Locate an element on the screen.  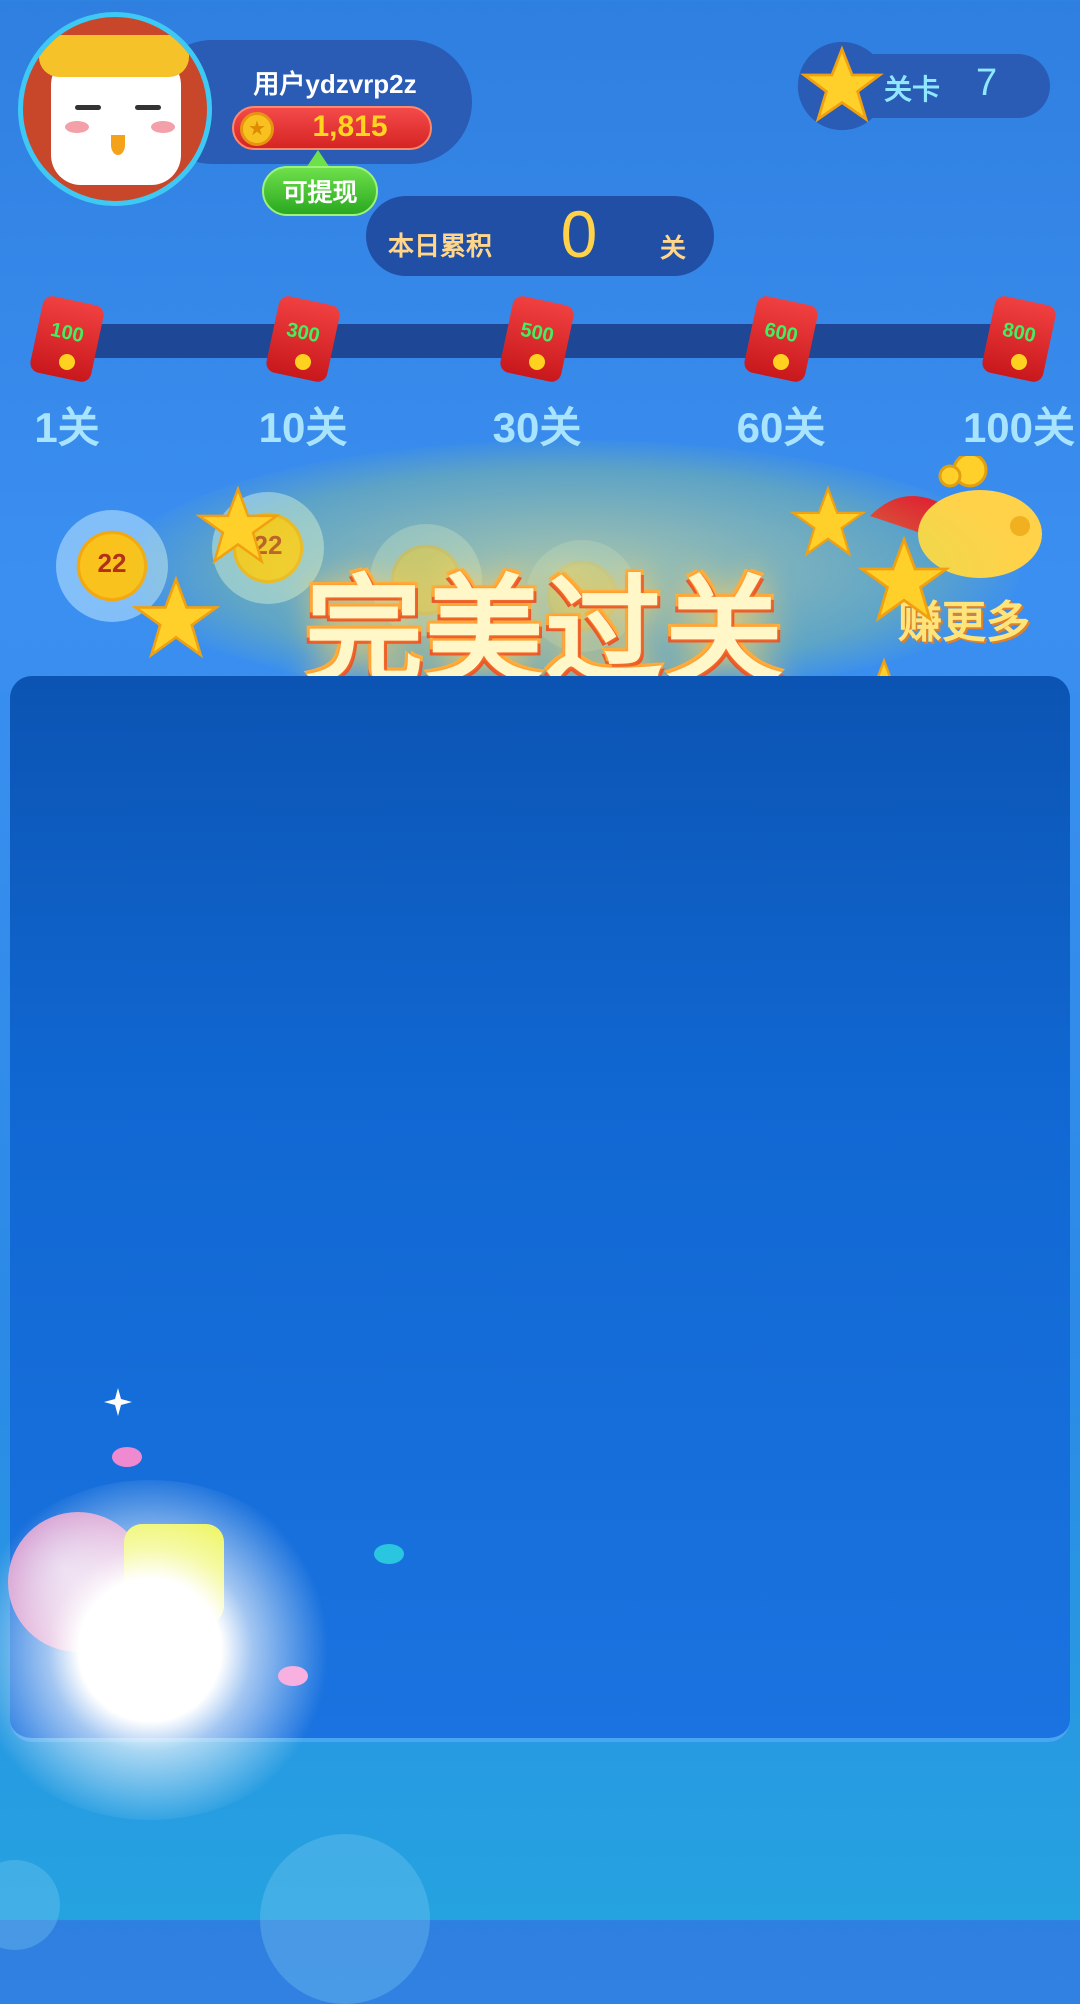
milestone-label: 10关 is located at coordinates (303, 427).